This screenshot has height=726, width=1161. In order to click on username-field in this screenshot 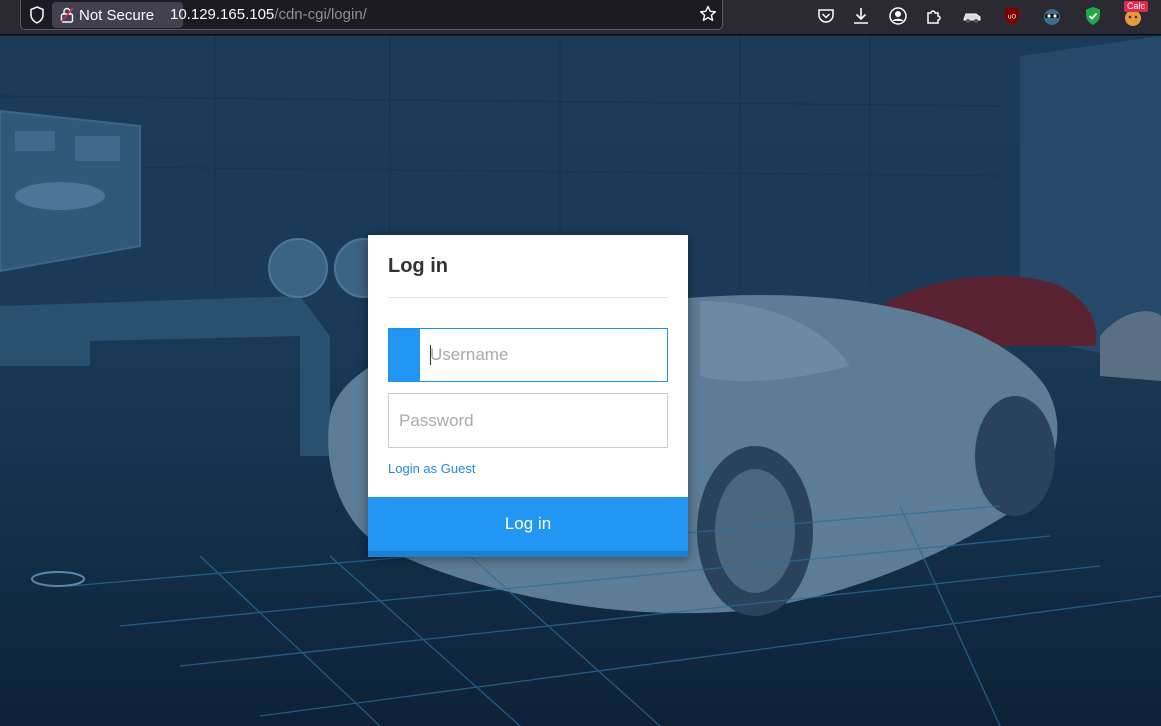, I will do `click(528, 355)`.